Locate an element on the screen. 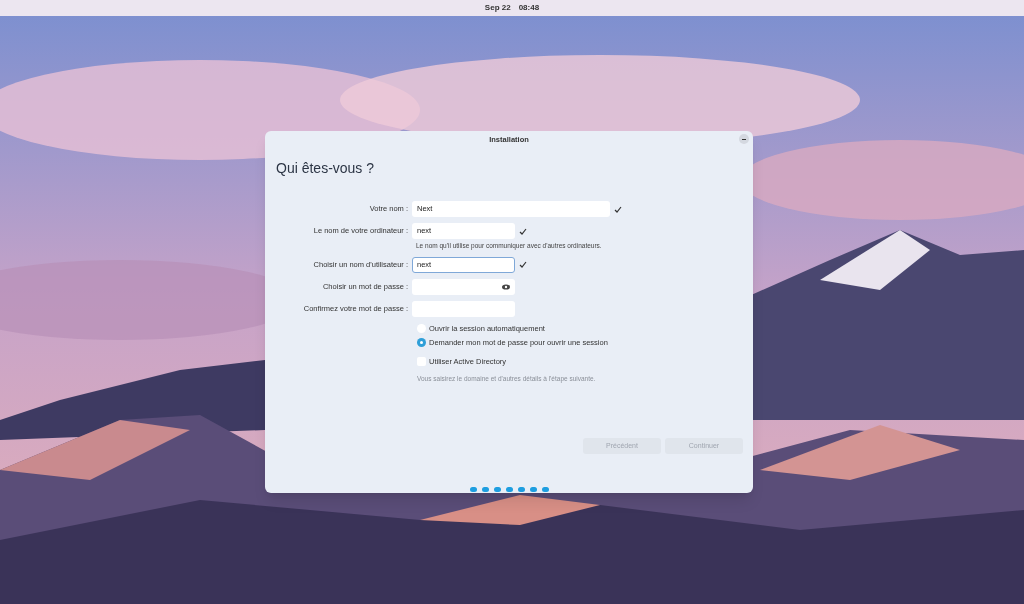  time-text: 08:48 is located at coordinates (529, 8).